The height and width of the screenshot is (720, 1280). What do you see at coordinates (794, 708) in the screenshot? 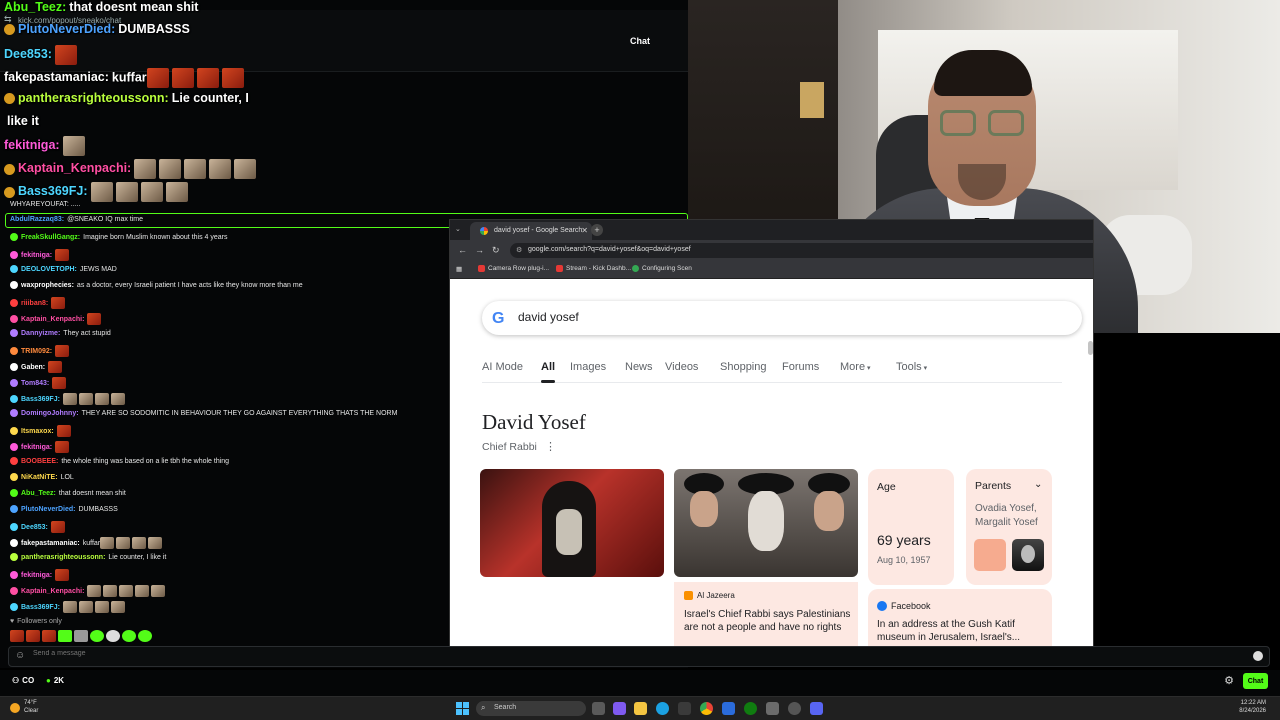
I see `obs-icon` at bounding box center [794, 708].